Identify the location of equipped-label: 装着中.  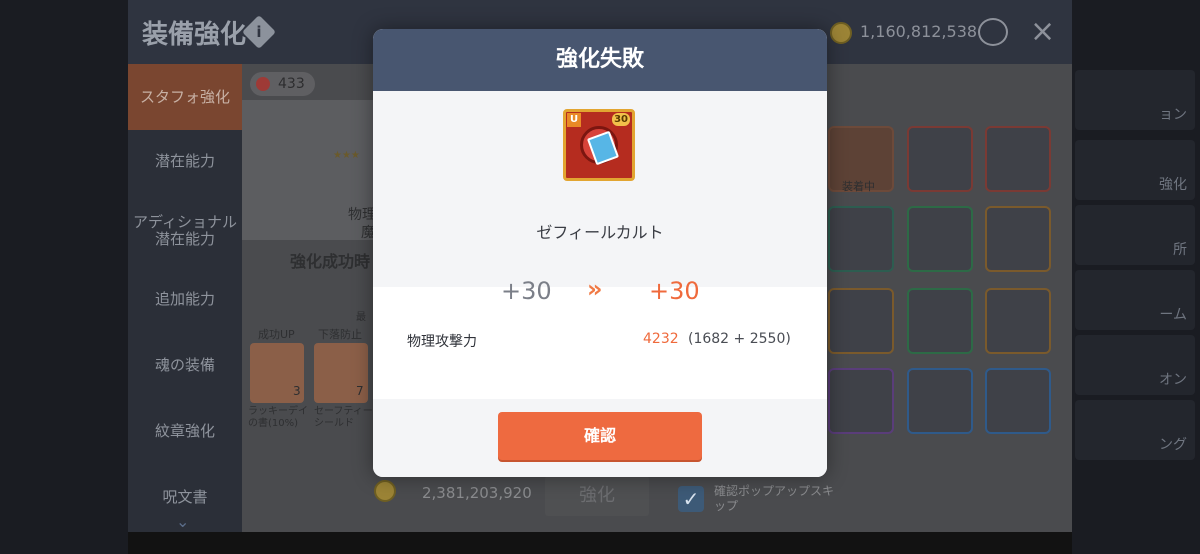
(858, 186).